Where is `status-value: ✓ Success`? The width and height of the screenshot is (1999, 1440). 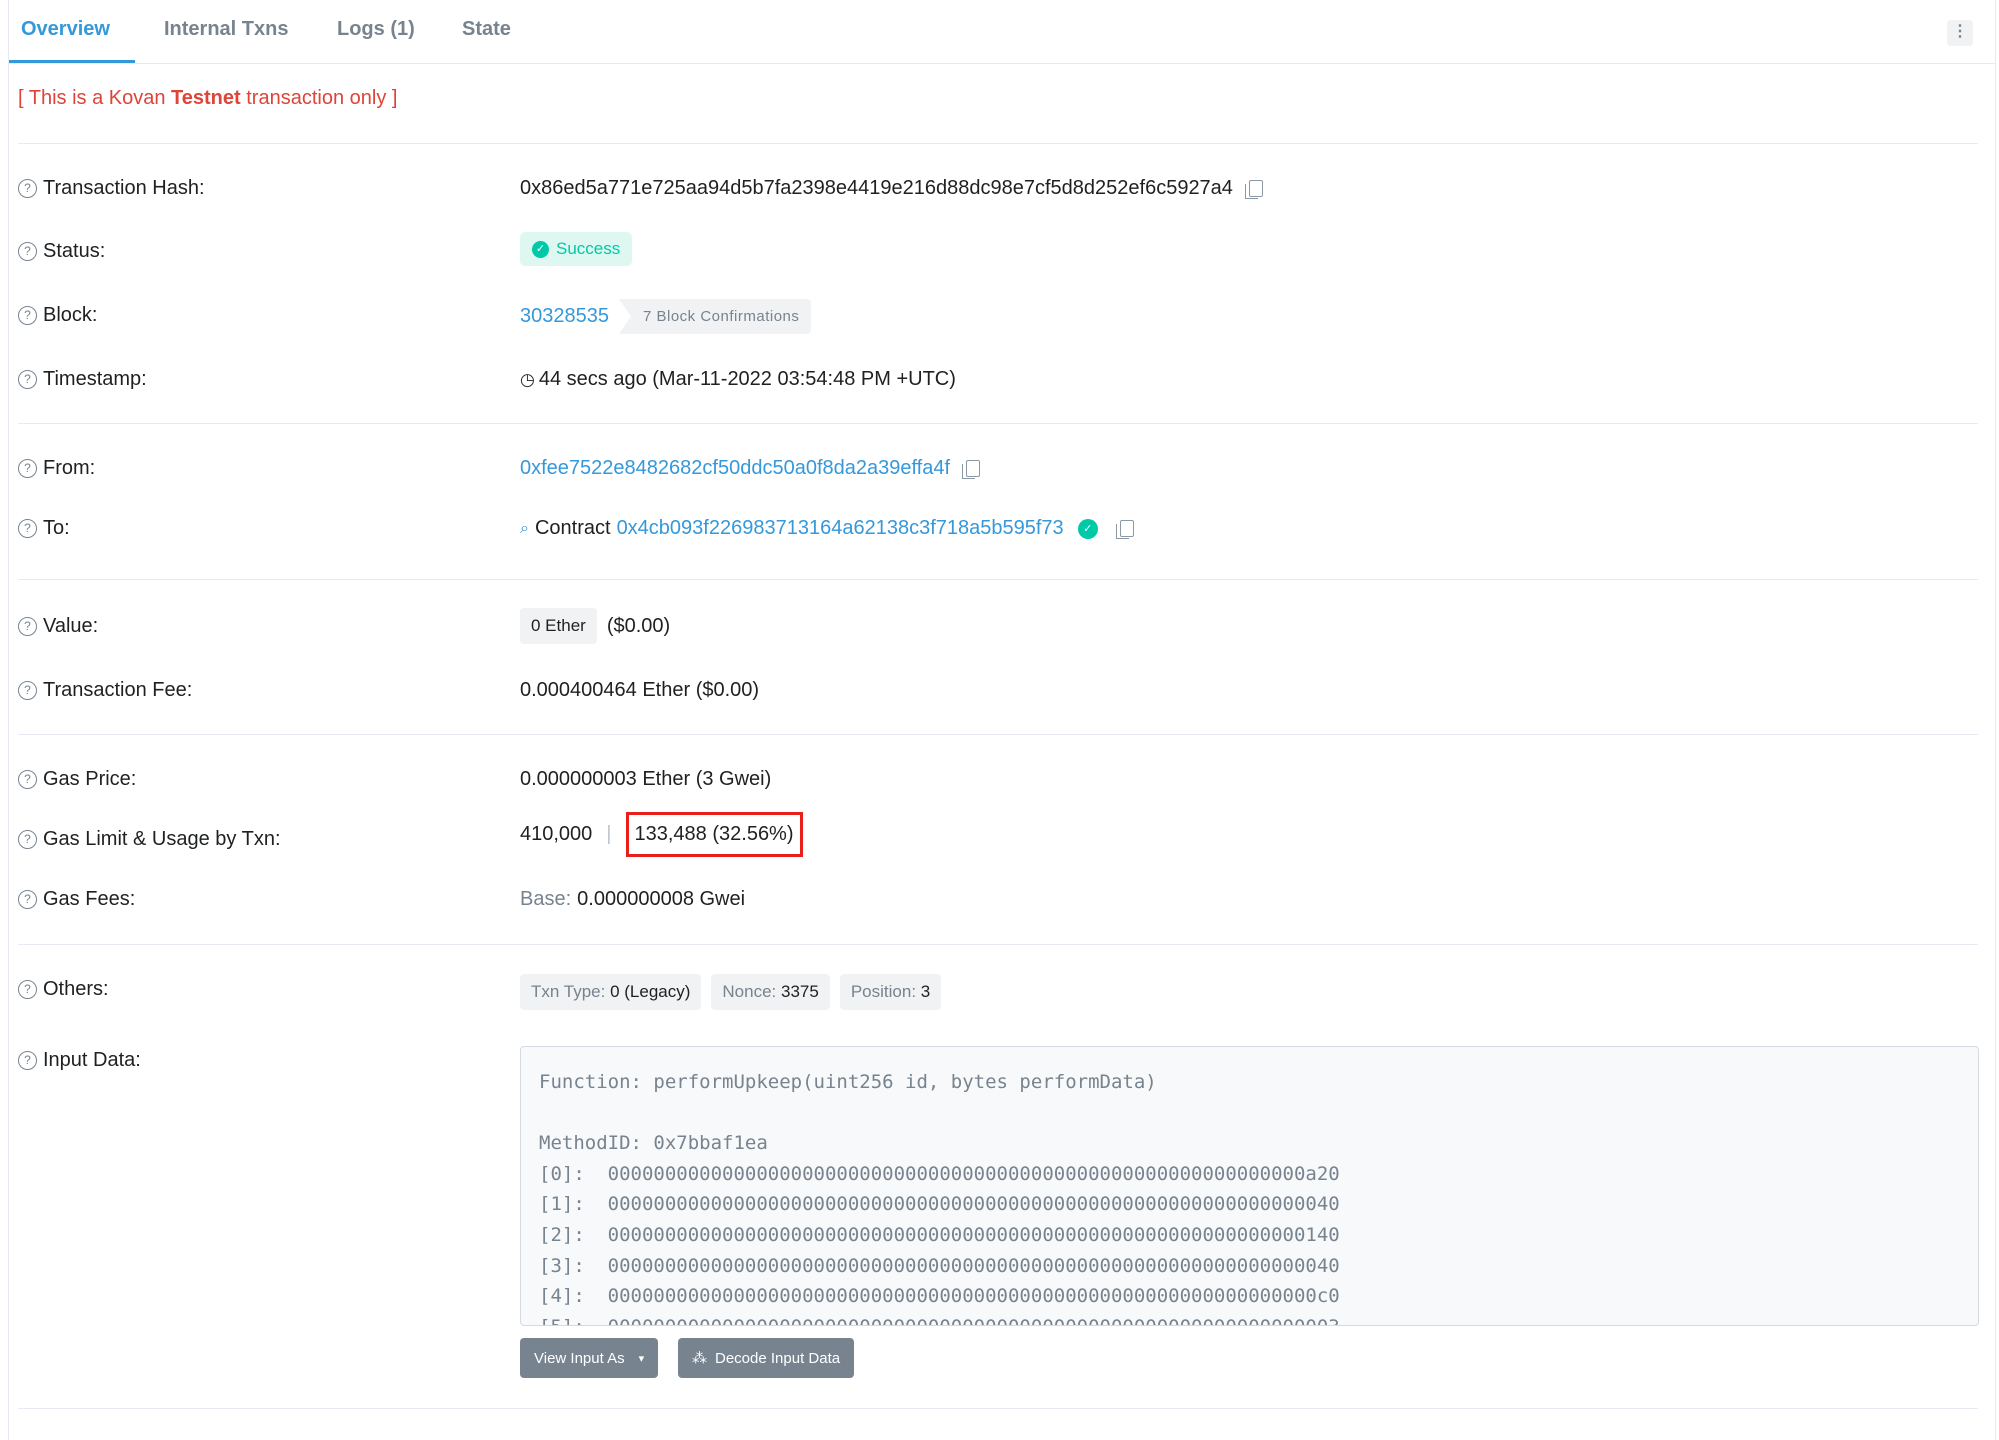 status-value: ✓ Success is located at coordinates (576, 249).